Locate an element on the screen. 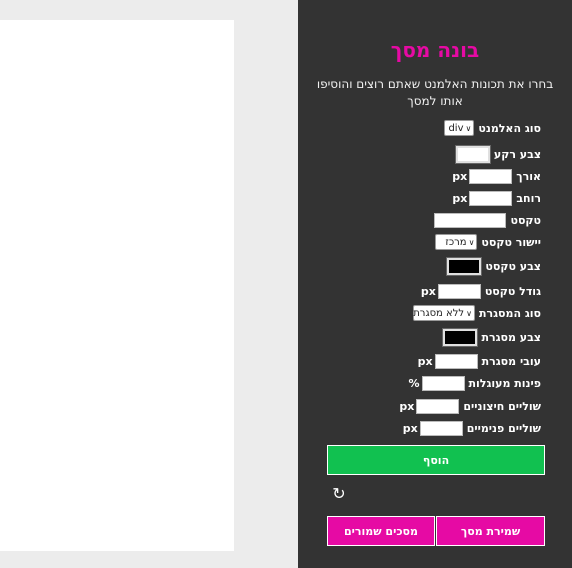  row-border-radius: פינות מעוגלות % is located at coordinates (474, 383).